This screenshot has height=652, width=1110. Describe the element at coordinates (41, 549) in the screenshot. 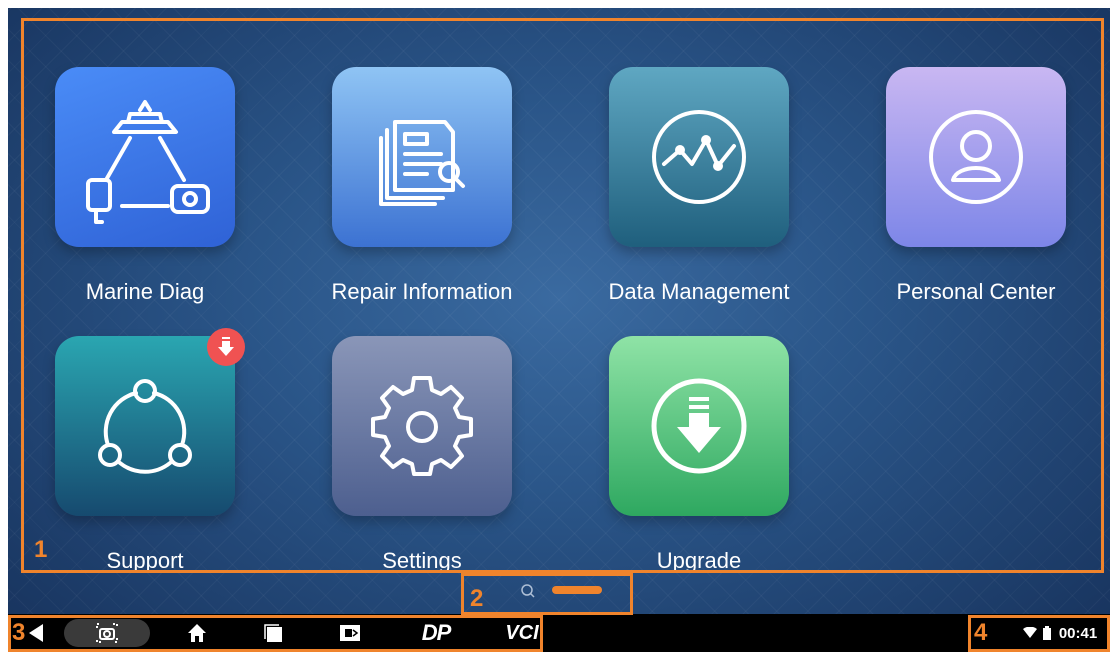

I see `callout-number-1: 1` at that location.